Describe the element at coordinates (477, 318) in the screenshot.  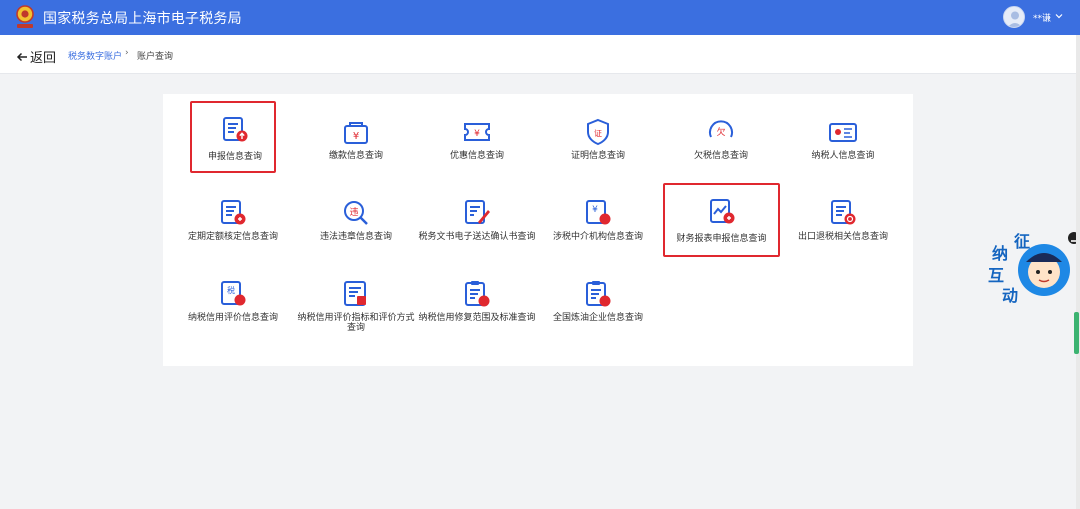
I see `tile-label: 纳税信用修复范围及标准查询` at that location.